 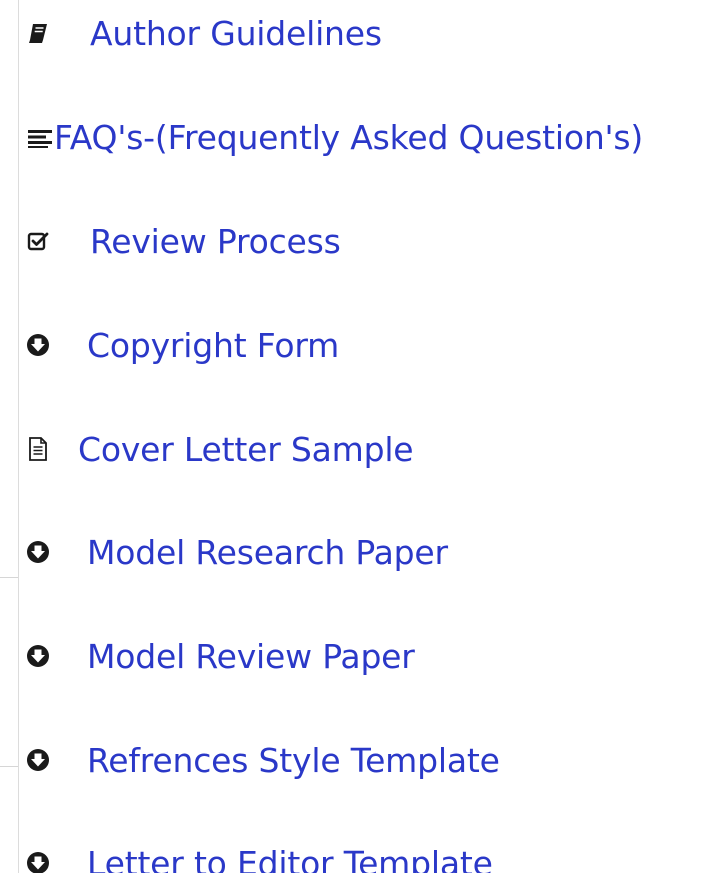 What do you see at coordinates (38, 137) in the screenshot?
I see `list-lines-icon` at bounding box center [38, 137].